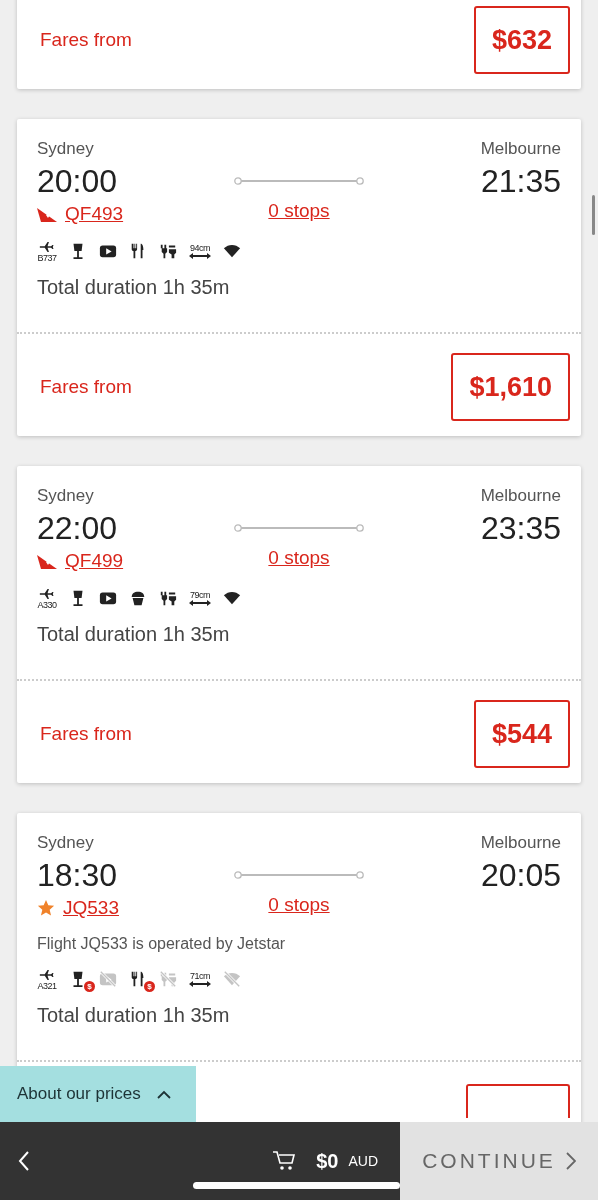  What do you see at coordinates (24, 1161) in the screenshot?
I see `back-chevron-icon` at bounding box center [24, 1161].